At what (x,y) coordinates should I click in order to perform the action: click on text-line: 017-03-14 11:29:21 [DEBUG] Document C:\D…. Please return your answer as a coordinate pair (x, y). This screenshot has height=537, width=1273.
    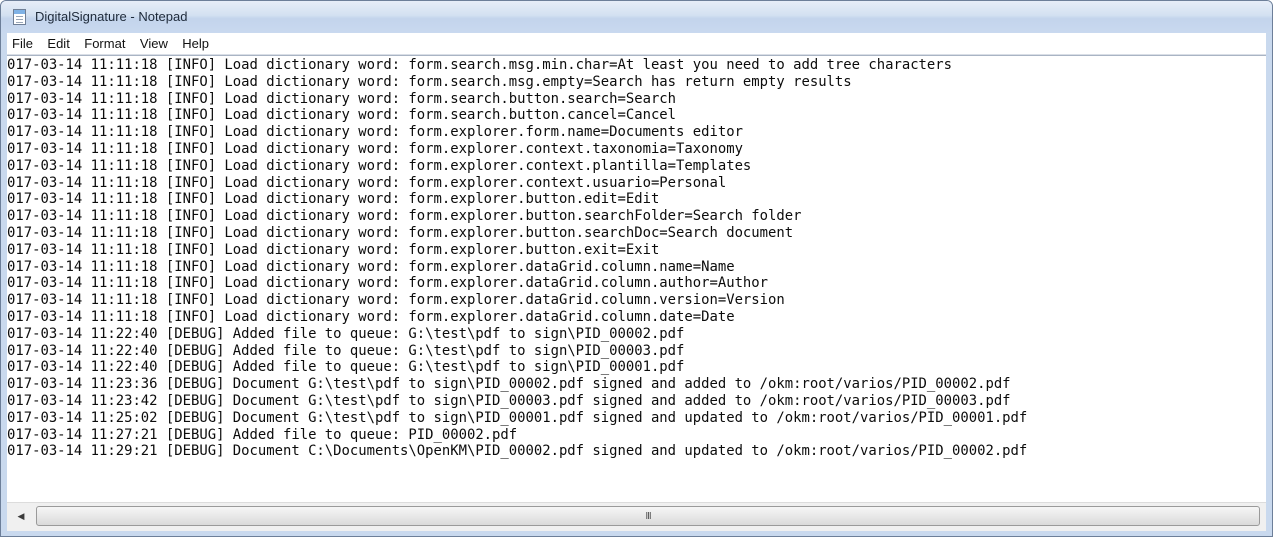
    Looking at the image, I should click on (517, 451).